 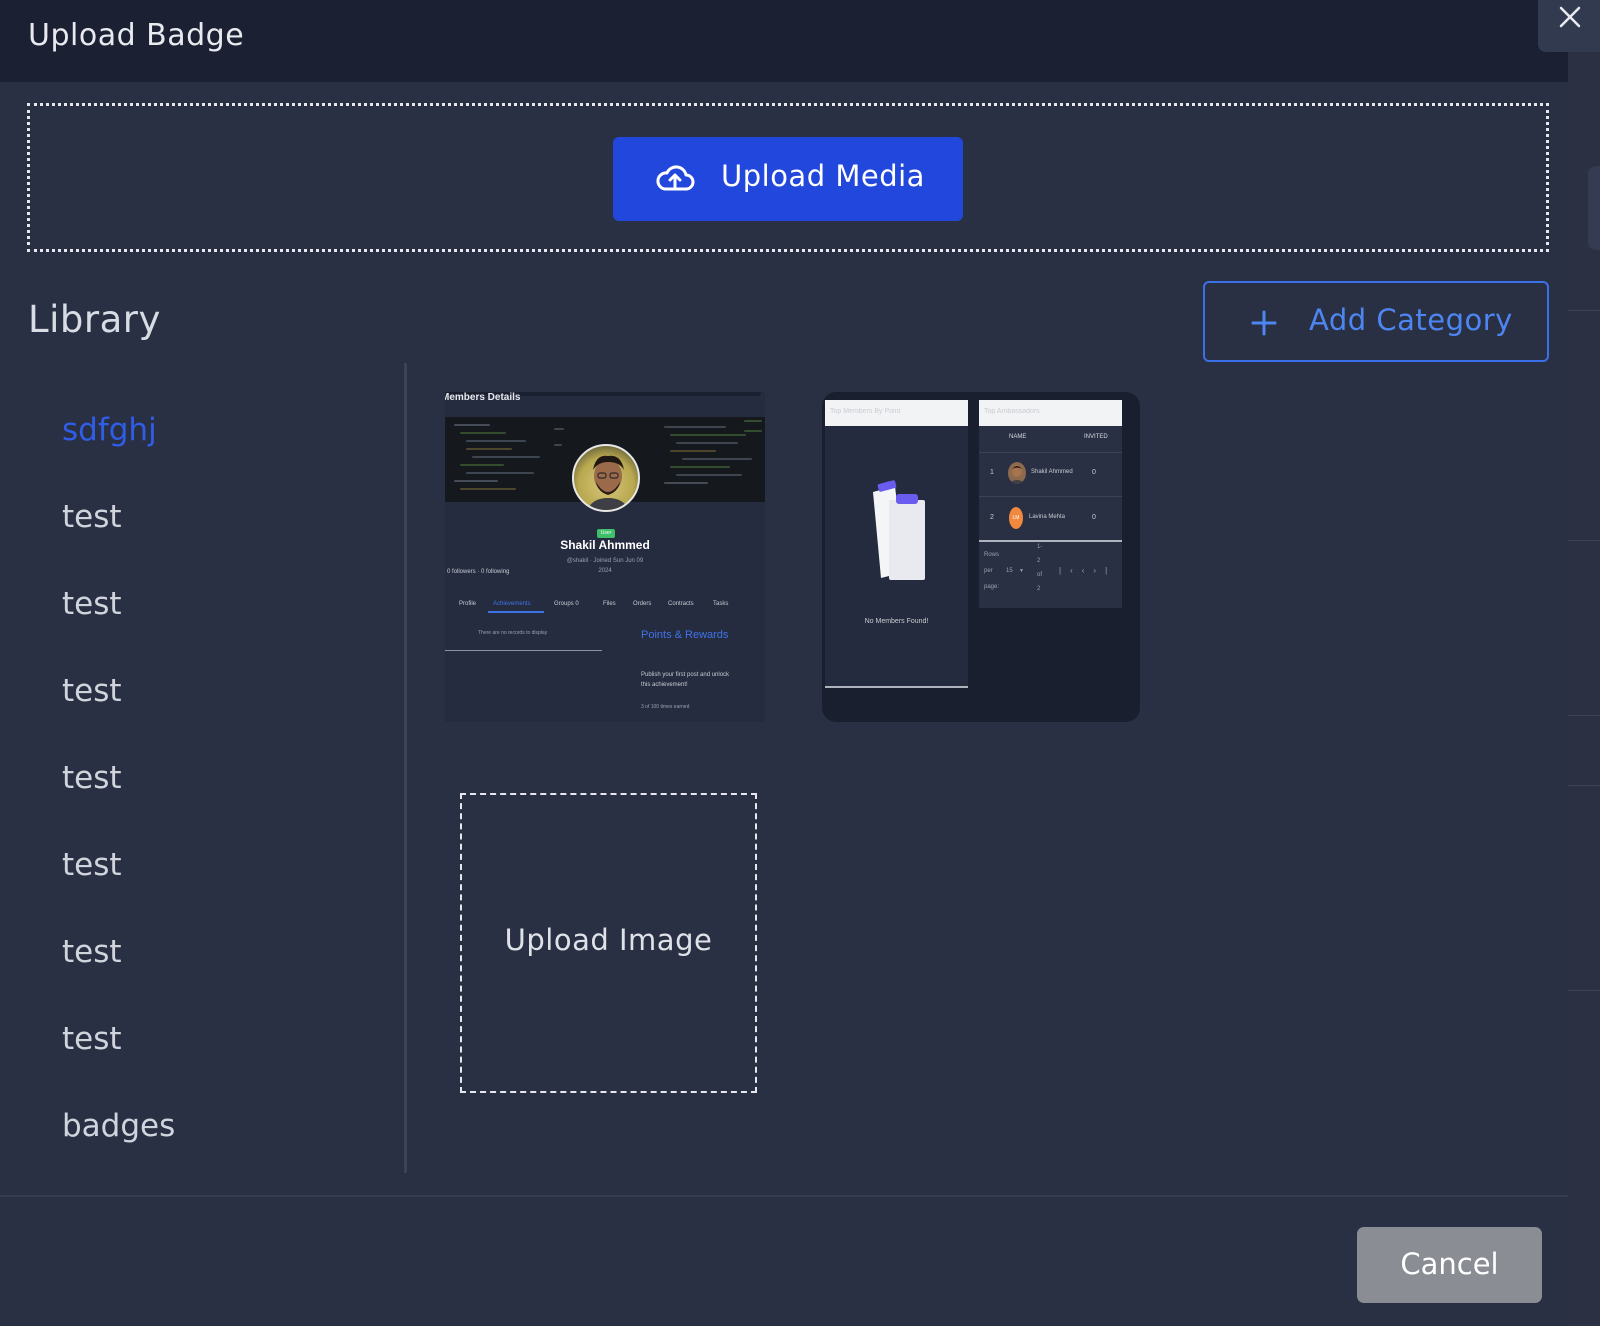 I want to click on close-icon, so click(x=1570, y=17).